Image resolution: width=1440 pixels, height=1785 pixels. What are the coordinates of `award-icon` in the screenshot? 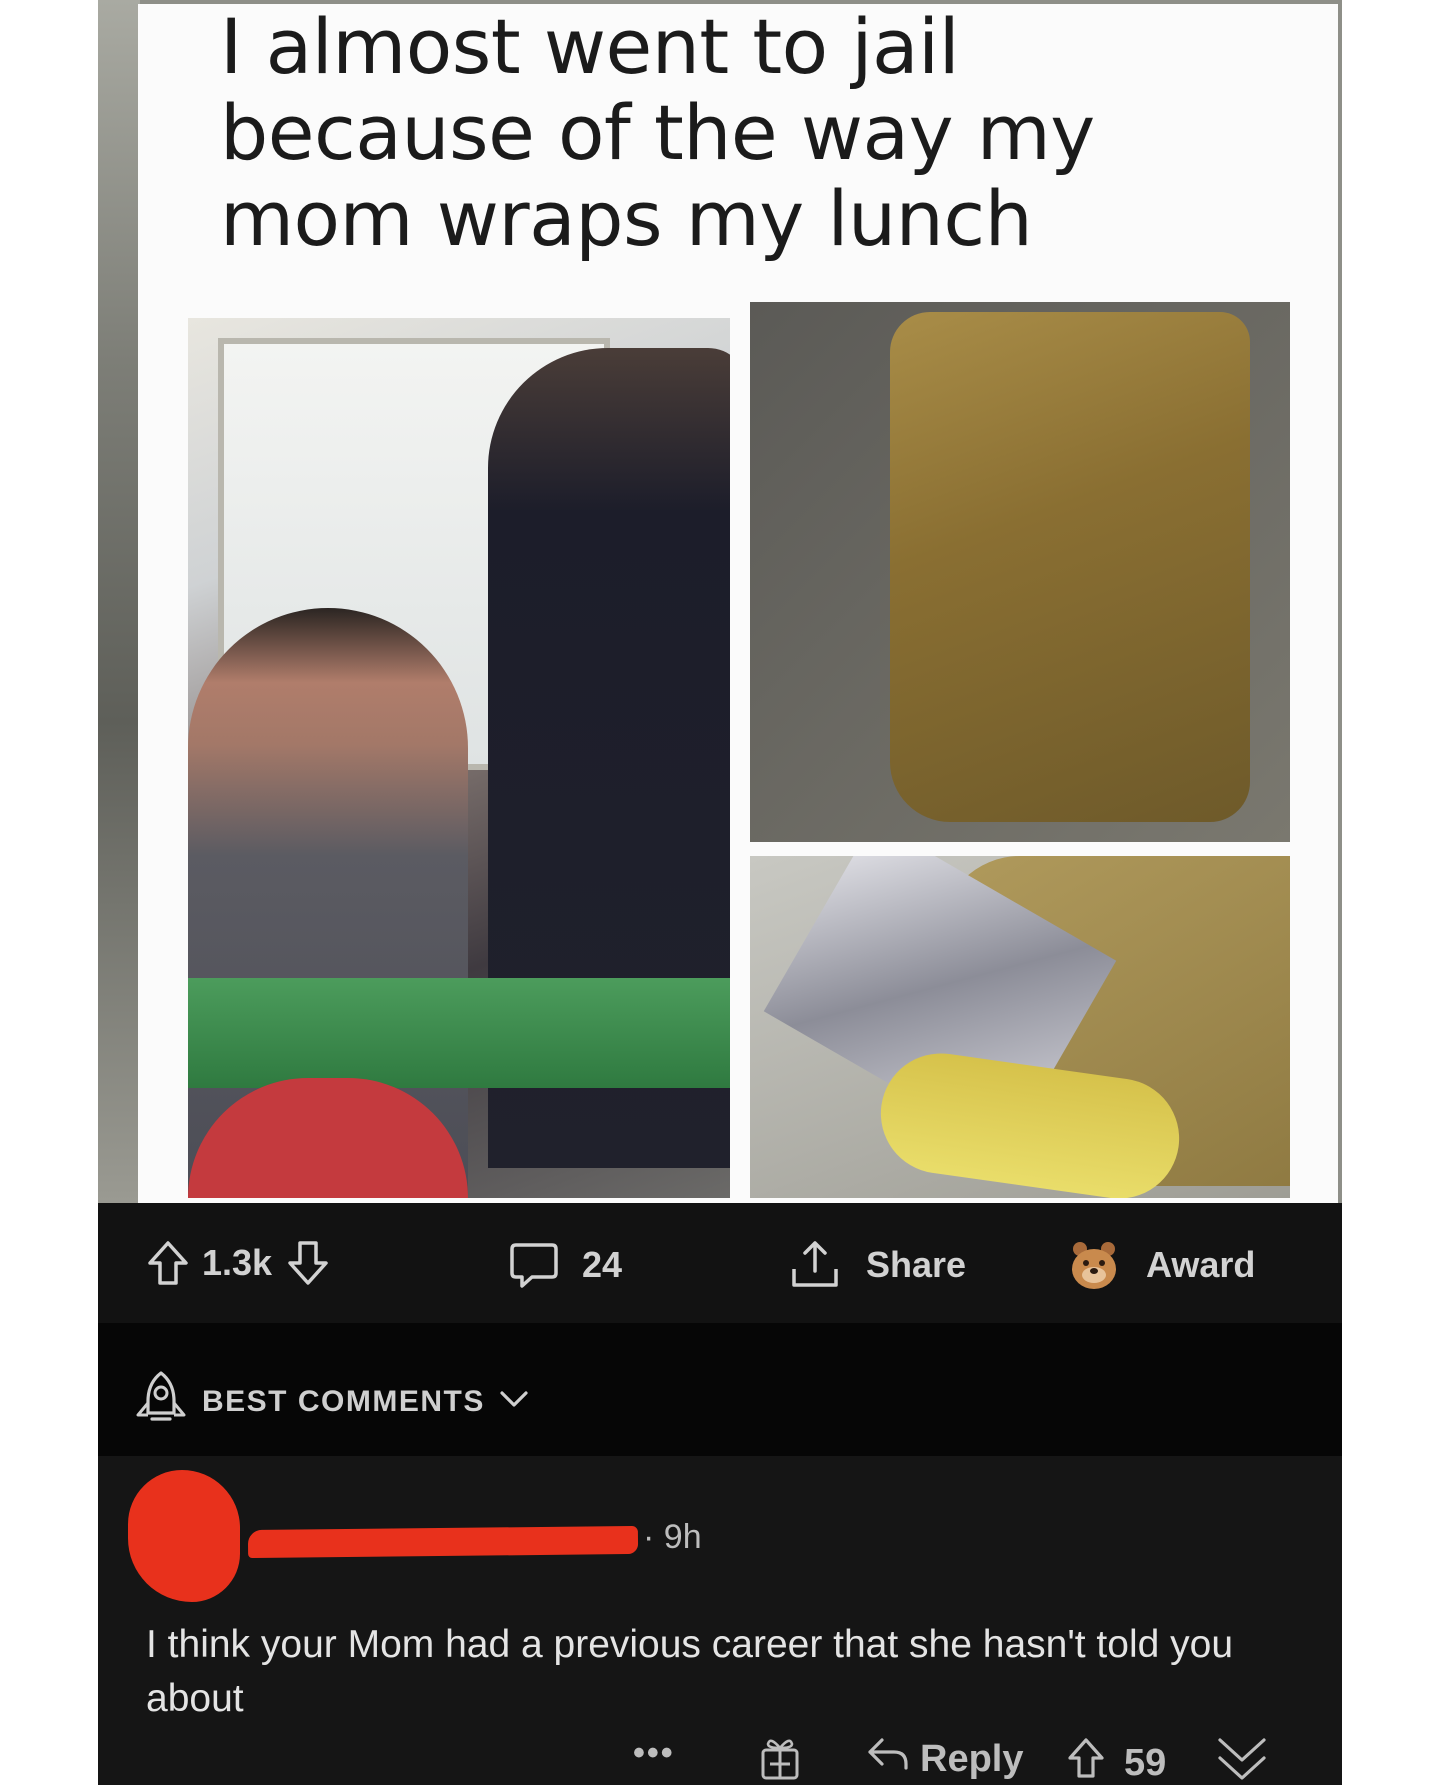 It's located at (1094, 1265).